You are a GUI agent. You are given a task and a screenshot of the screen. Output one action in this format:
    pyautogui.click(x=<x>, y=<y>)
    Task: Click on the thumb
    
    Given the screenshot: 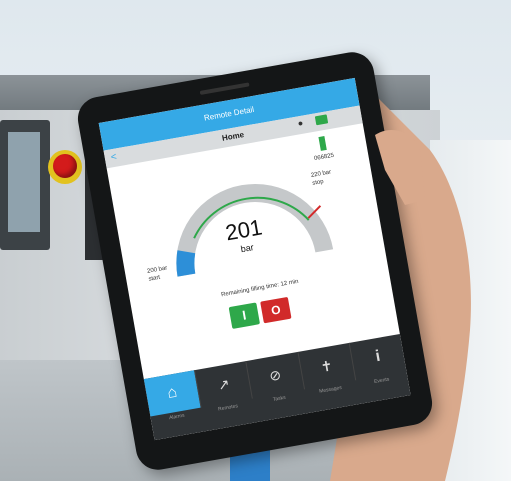 What is the action you would take?
    pyautogui.click(x=400, y=167)
    